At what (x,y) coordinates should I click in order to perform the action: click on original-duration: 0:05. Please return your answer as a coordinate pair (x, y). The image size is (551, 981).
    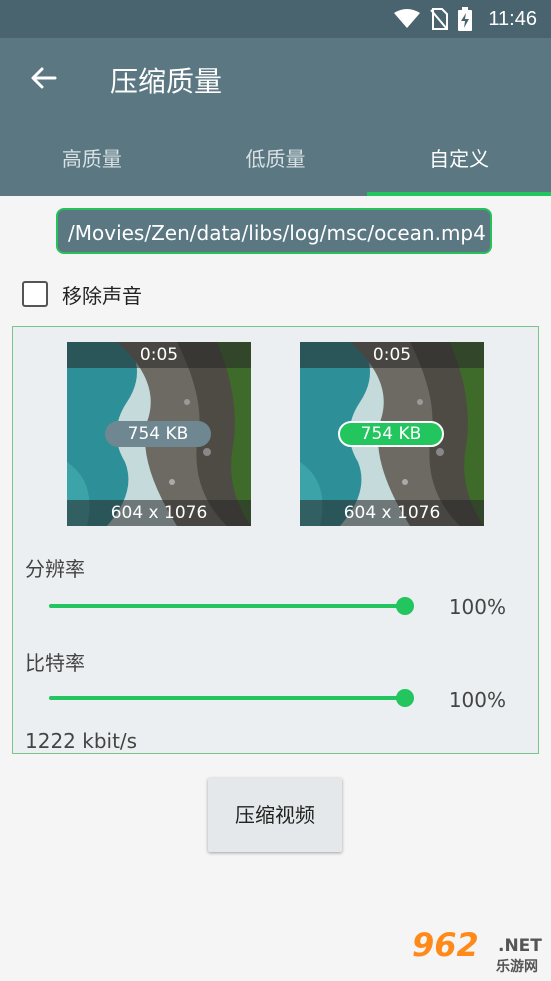
    Looking at the image, I should click on (159, 355).